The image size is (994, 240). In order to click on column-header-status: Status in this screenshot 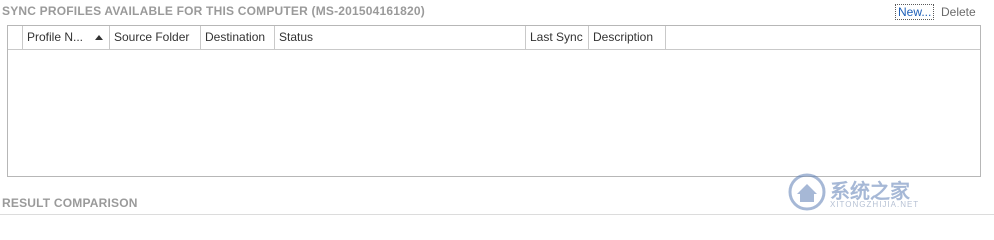, I will do `click(400, 37)`.